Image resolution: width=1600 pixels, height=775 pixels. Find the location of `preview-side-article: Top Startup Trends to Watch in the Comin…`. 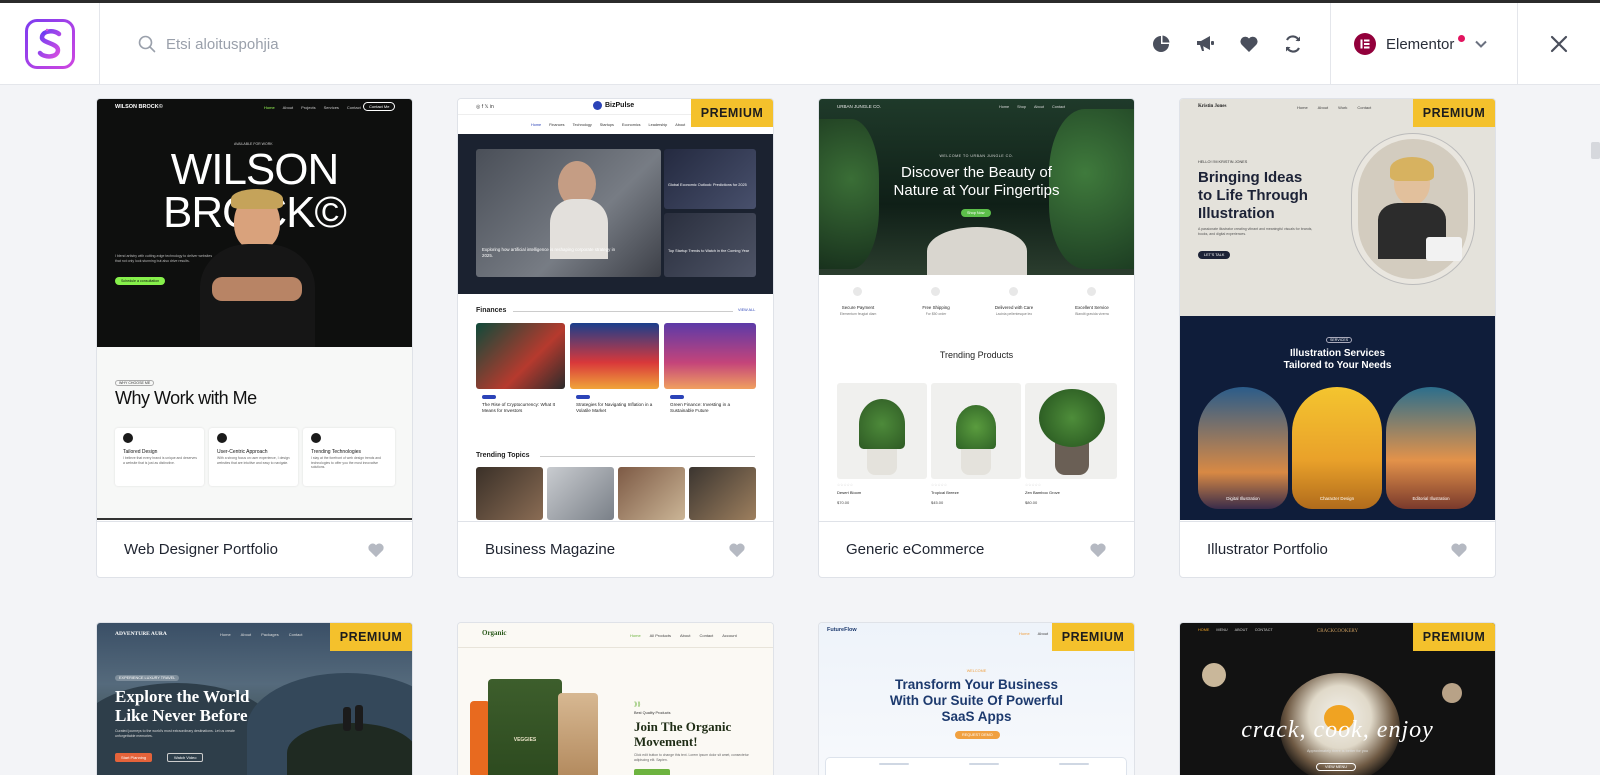

preview-side-article: Top Startup Trends to Watch in the Comin… is located at coordinates (709, 251).